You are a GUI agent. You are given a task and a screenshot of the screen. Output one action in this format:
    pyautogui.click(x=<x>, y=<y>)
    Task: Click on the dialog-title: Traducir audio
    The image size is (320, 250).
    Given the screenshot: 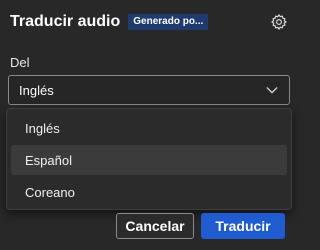 What is the action you would take?
    pyautogui.click(x=65, y=21)
    